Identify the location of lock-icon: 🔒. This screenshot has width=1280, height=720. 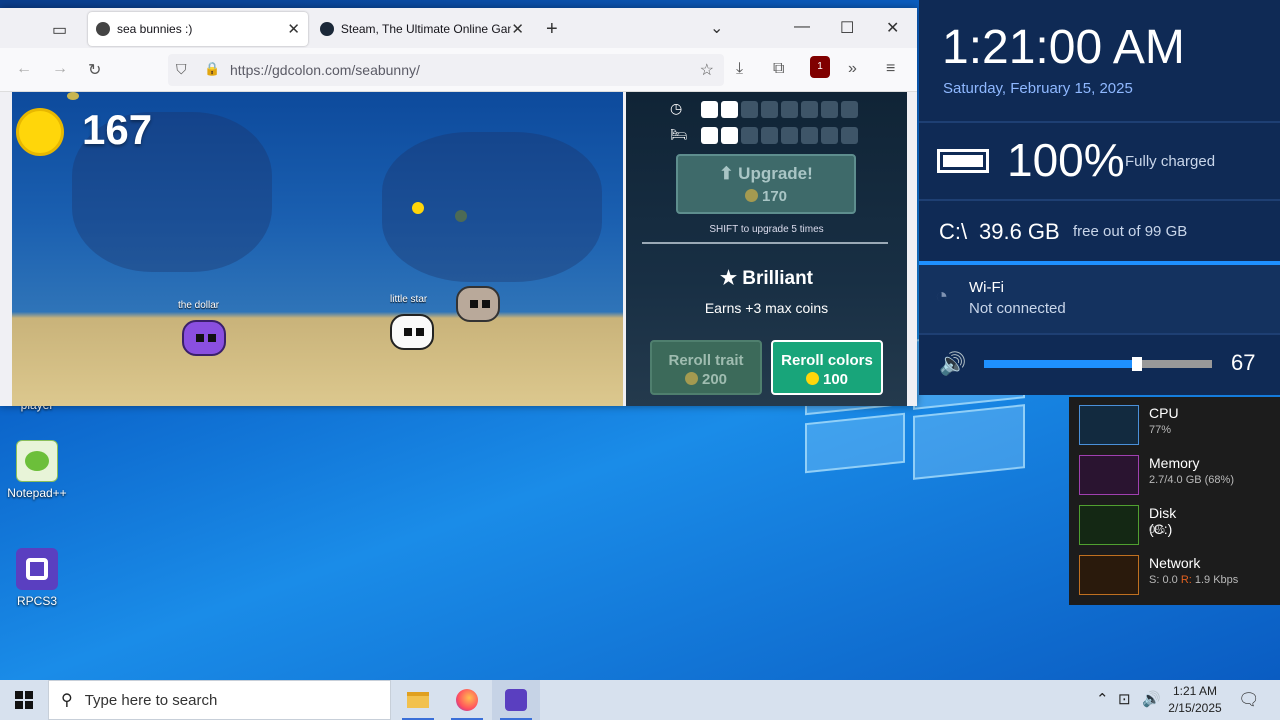
(212, 69).